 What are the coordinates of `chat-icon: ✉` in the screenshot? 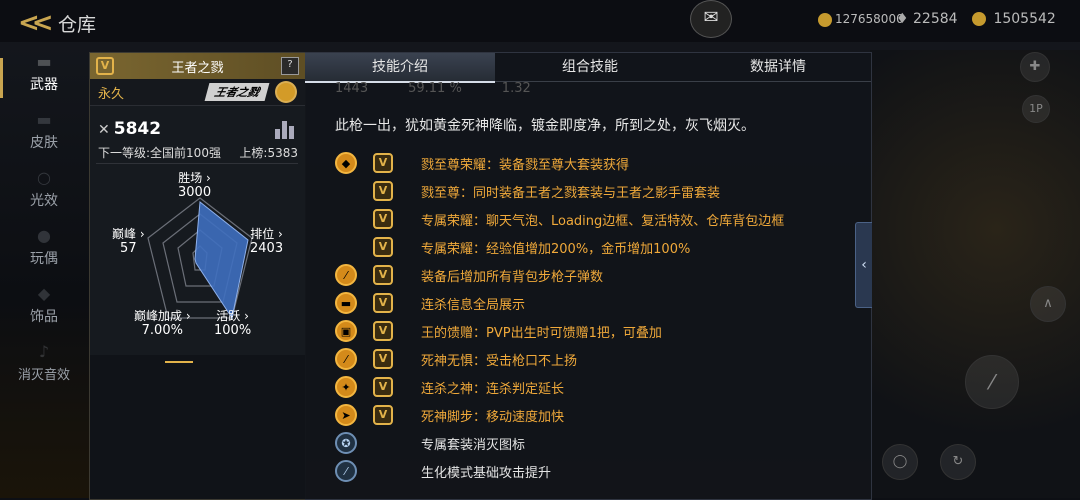 It's located at (711, 19).